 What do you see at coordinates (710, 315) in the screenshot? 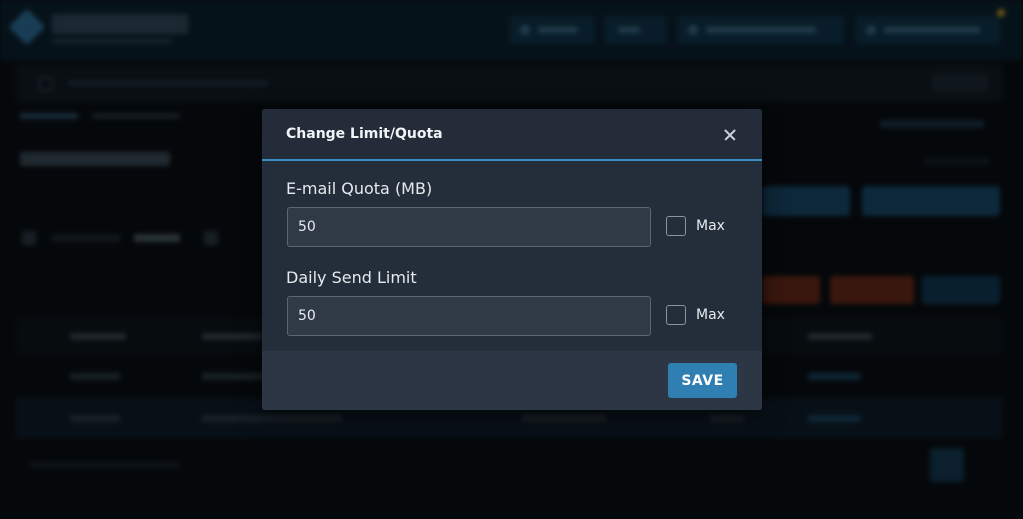
I see `daily-send-limit-max-label: Max` at bounding box center [710, 315].